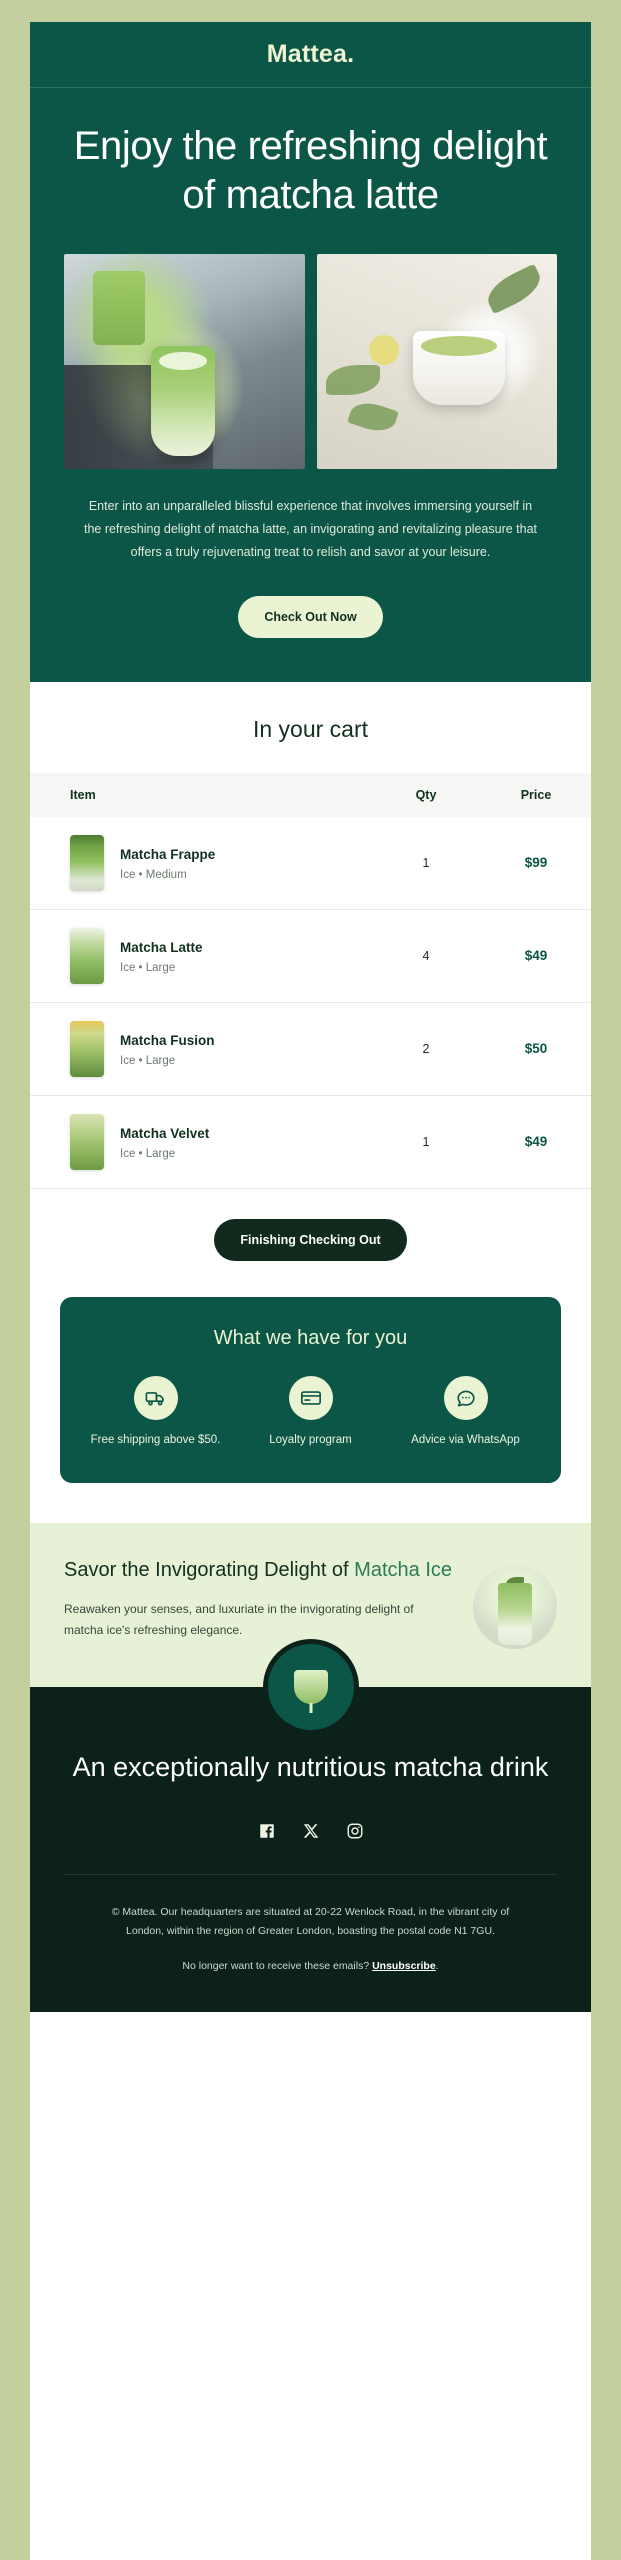  Describe the element at coordinates (161, 948) in the screenshot. I see `product-name: Matcha Latte` at that location.